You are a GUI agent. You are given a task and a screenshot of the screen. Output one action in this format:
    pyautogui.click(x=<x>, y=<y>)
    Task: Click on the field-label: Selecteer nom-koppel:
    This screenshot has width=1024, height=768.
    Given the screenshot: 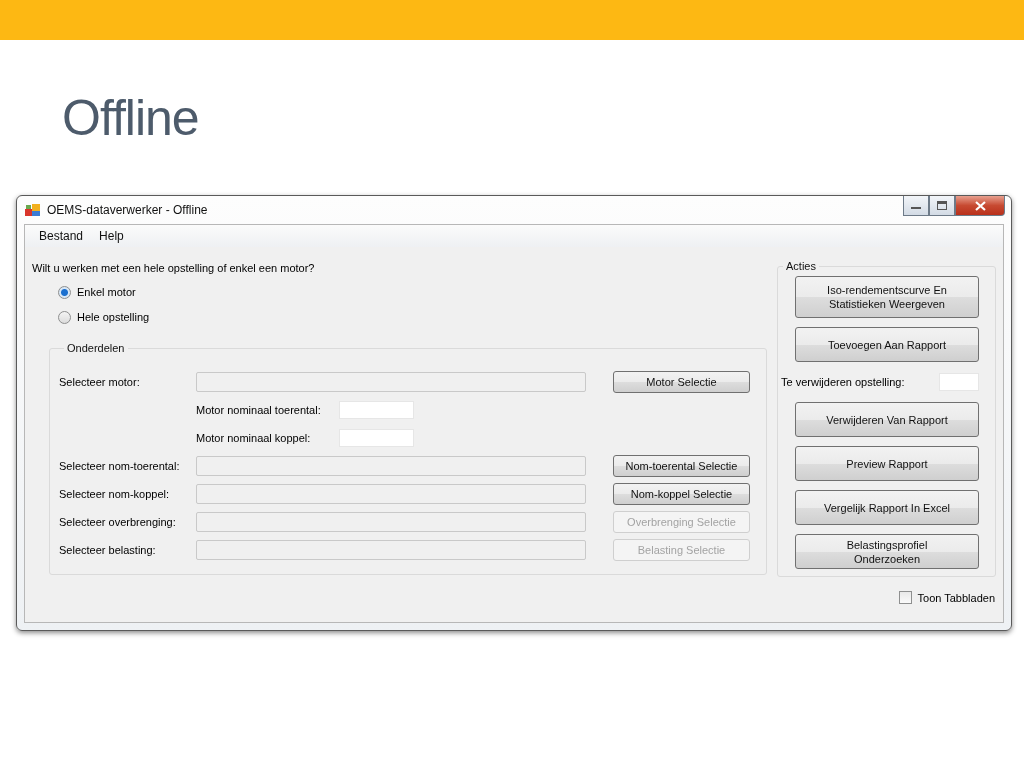 What is the action you would take?
    pyautogui.click(x=115, y=494)
    